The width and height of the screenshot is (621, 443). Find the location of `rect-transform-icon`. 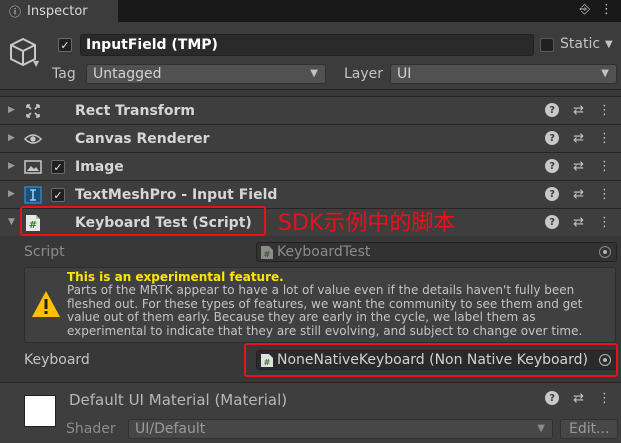

rect-transform-icon is located at coordinates (33, 111).